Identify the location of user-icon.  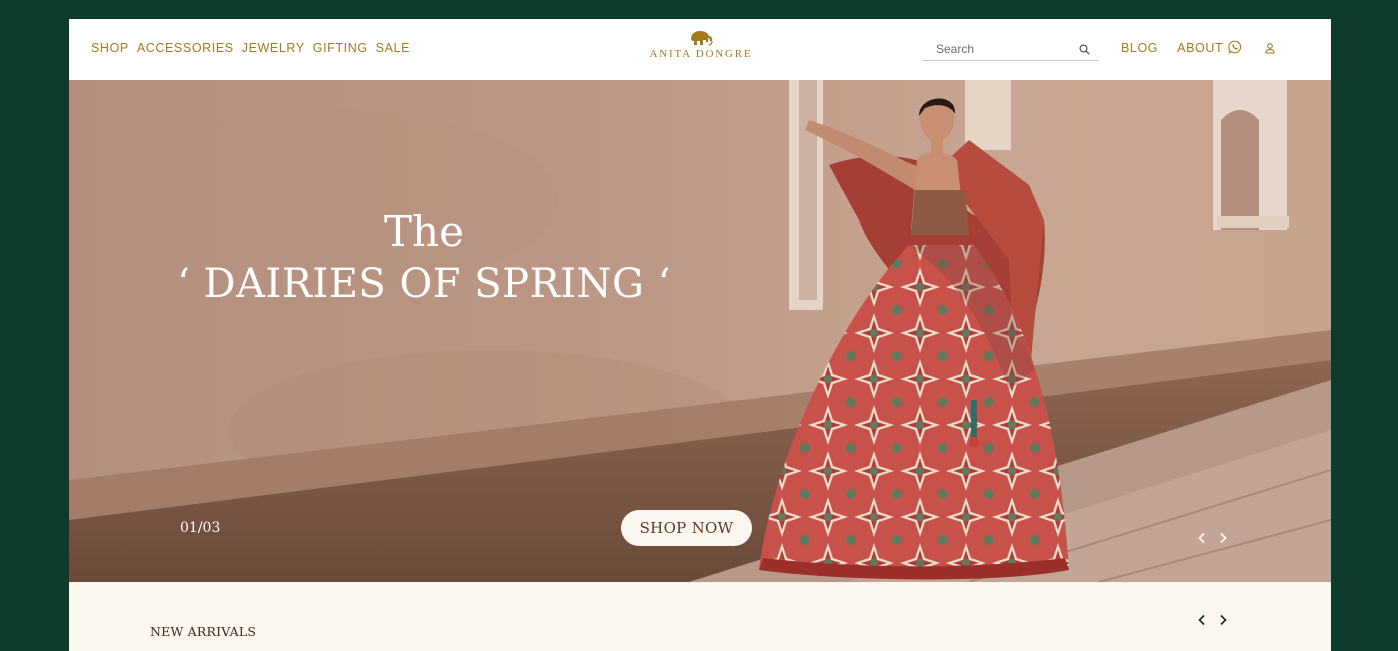
(1270, 48).